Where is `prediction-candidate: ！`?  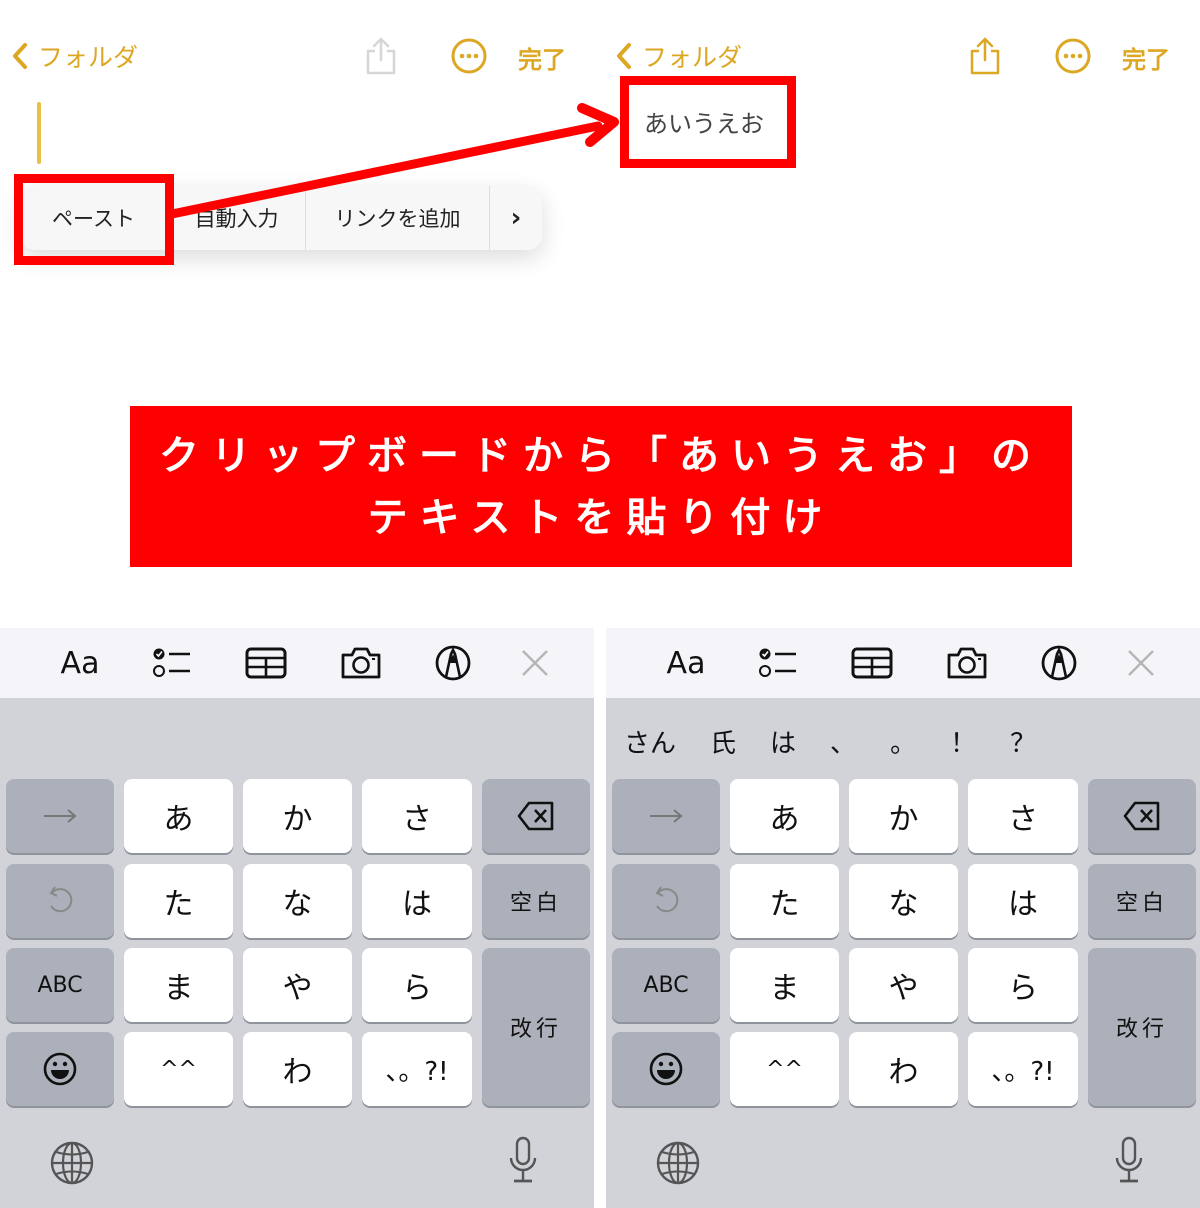
prediction-candidate: ！ is located at coordinates (963, 741).